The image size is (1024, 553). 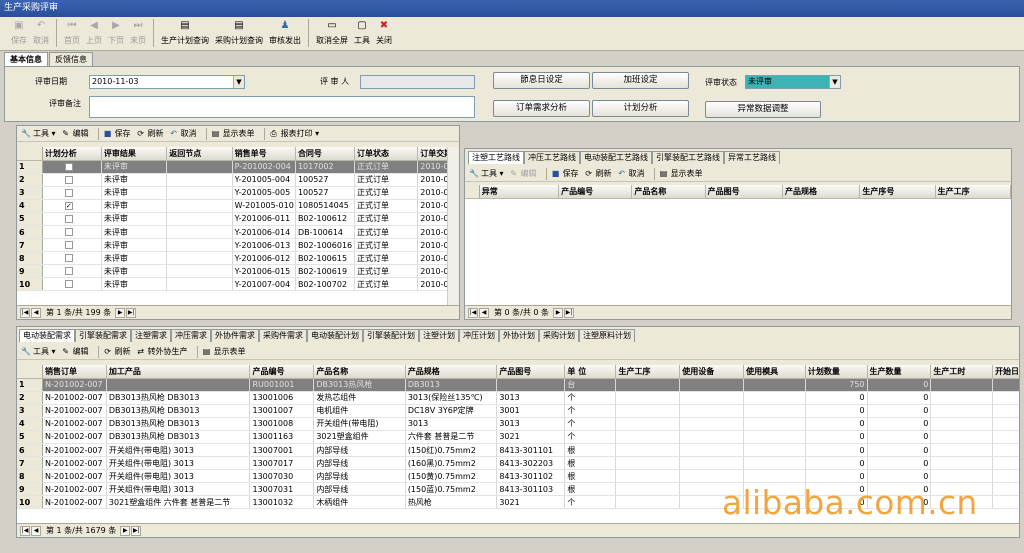 I want to click on print-report-button: ⎙ 报表打印 ▾, so click(x=294, y=133).